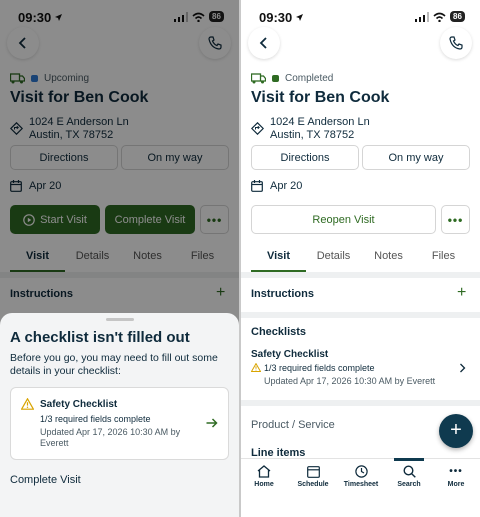  I want to click on chevron-right-icon, so click(463, 368).